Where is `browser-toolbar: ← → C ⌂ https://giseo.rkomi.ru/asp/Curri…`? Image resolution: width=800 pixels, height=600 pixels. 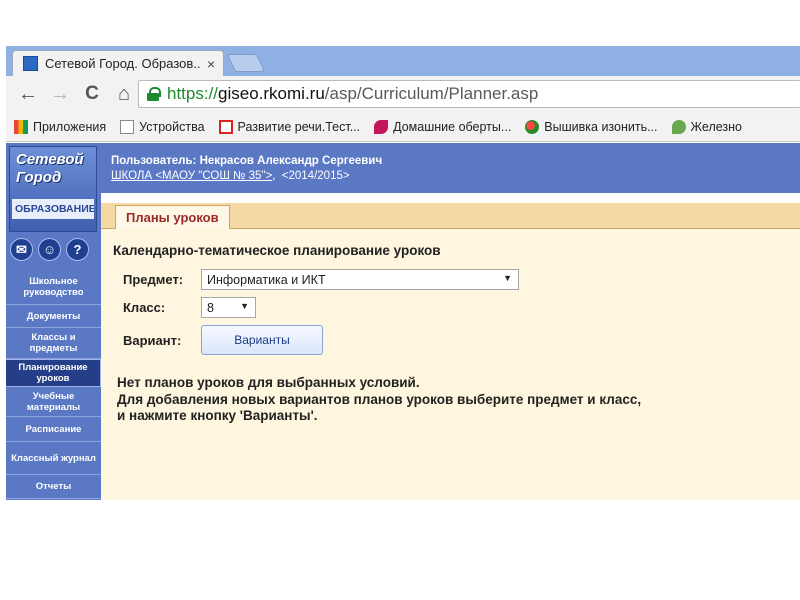
browser-toolbar: ← → C ⌂ https://giseo.rkomi.ru/asp/Curri… is located at coordinates (403, 94).